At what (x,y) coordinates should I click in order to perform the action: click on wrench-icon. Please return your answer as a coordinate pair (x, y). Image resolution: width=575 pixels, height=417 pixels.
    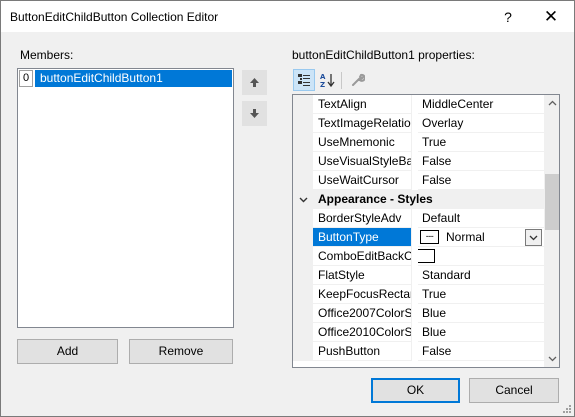
    Looking at the image, I should click on (358, 79).